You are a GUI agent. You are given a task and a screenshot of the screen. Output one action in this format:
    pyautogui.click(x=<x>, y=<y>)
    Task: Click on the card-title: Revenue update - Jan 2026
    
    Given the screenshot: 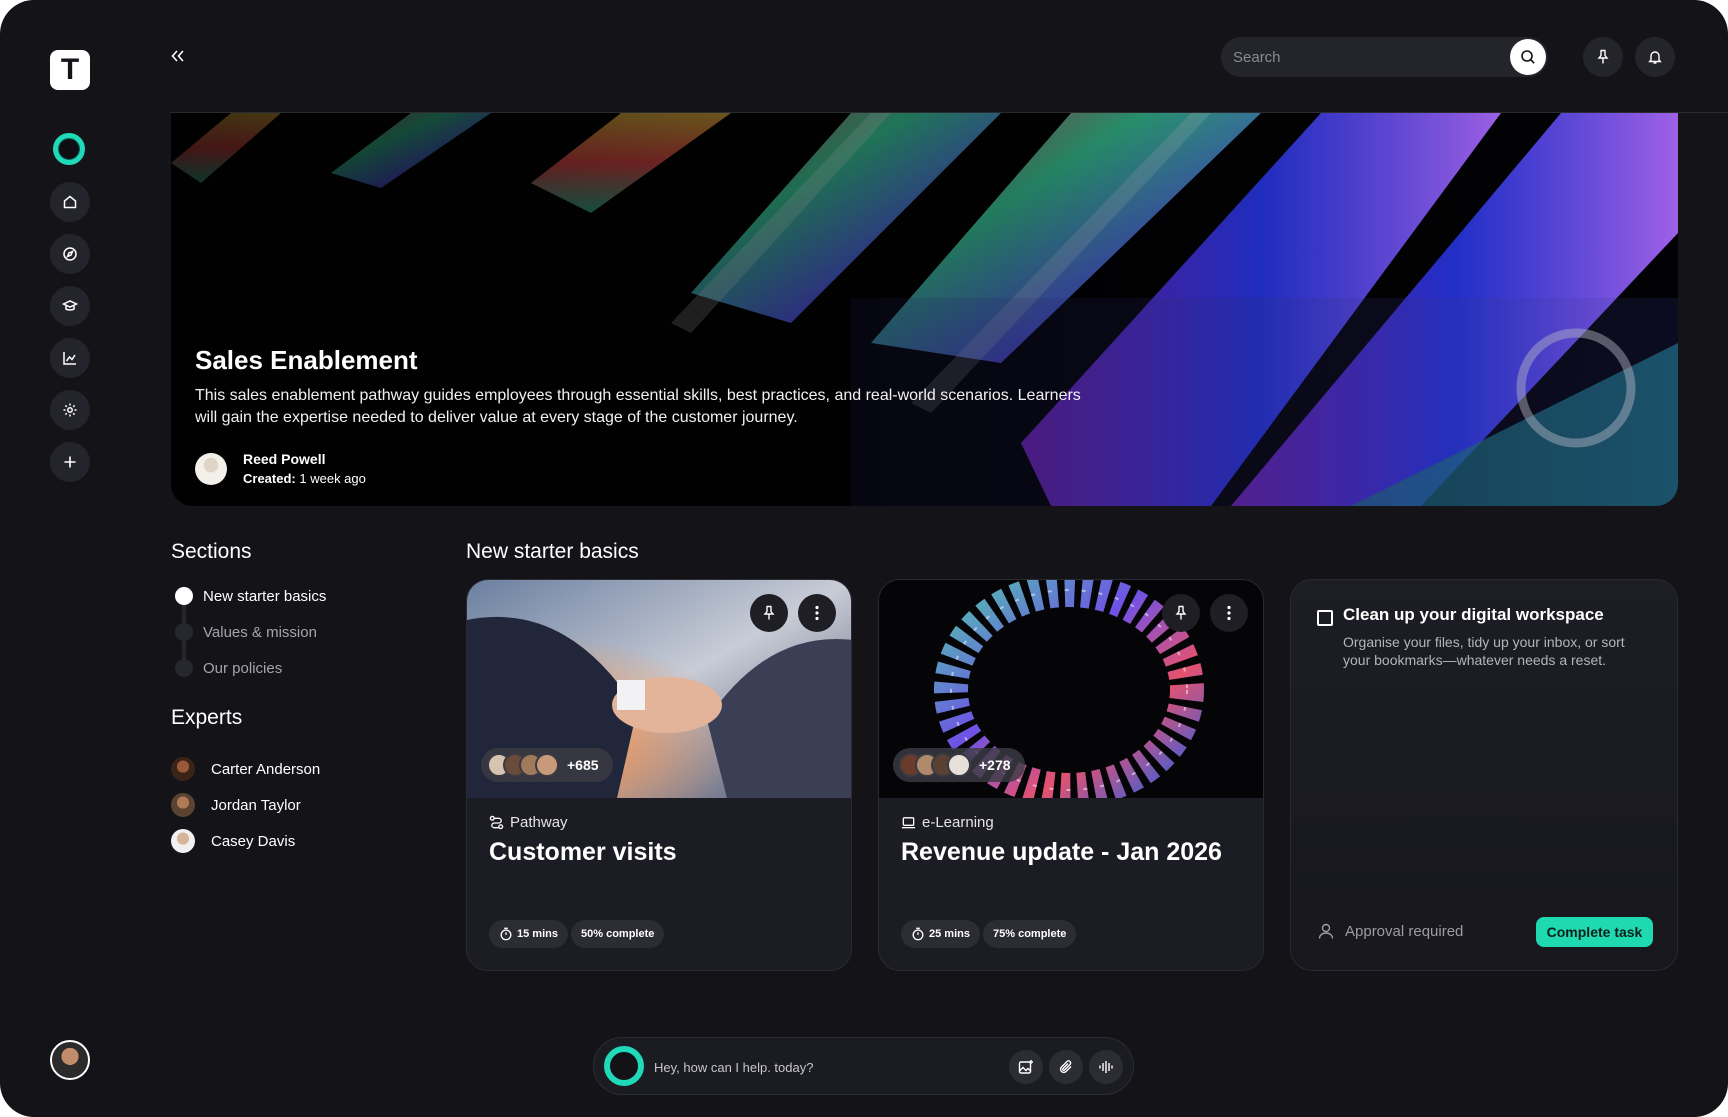 What is the action you would take?
    pyautogui.click(x=1061, y=852)
    